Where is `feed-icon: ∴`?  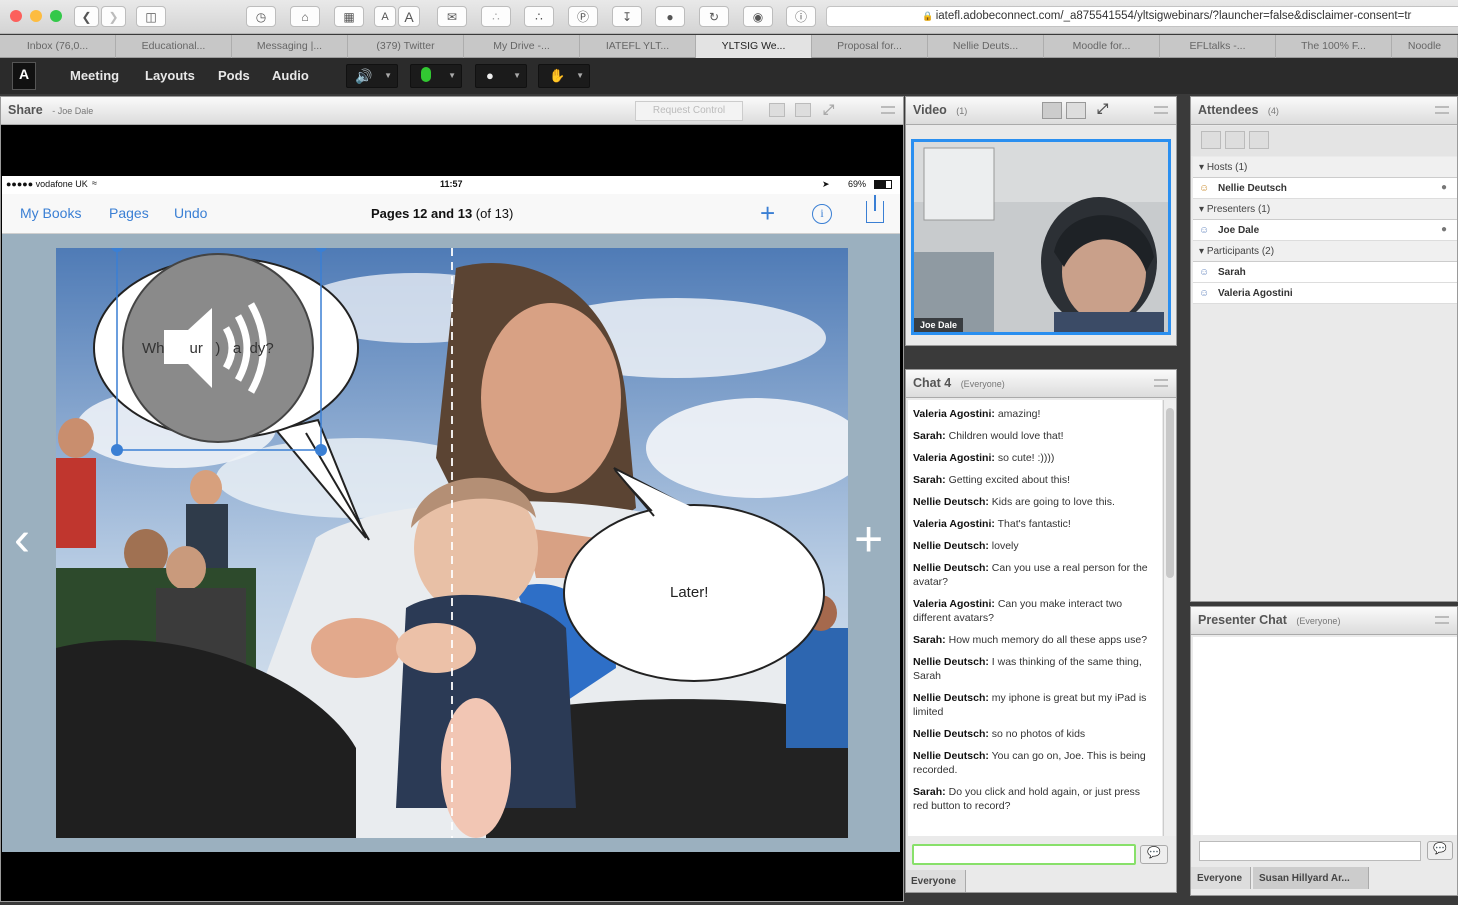 feed-icon: ∴ is located at coordinates (496, 16).